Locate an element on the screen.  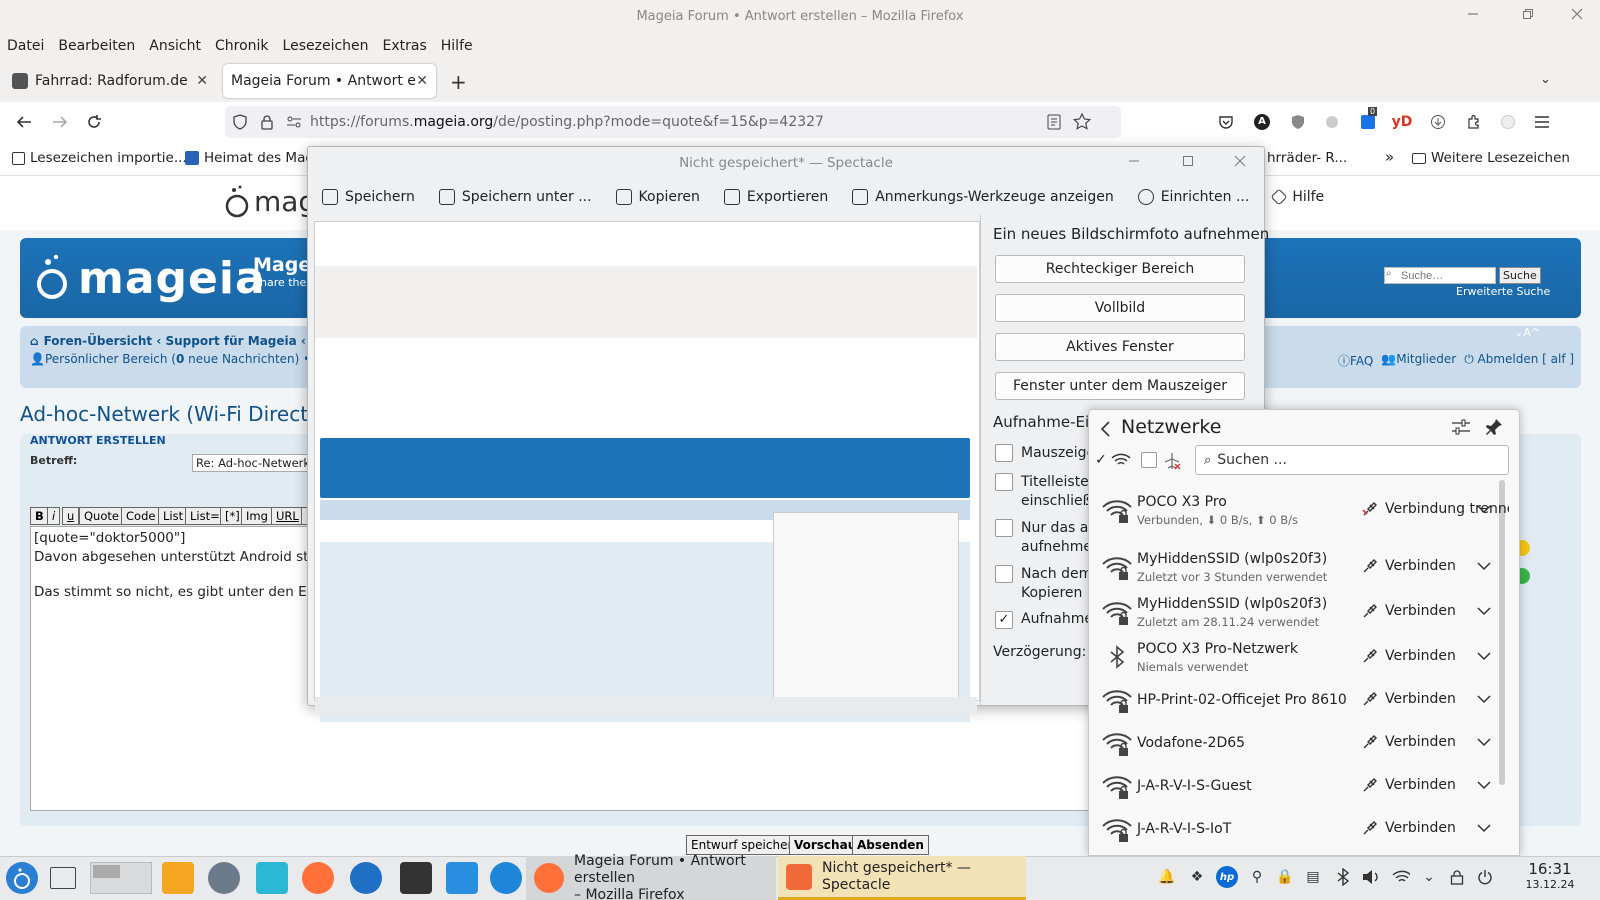
copy-after-checkbox is located at coordinates (1004, 574).